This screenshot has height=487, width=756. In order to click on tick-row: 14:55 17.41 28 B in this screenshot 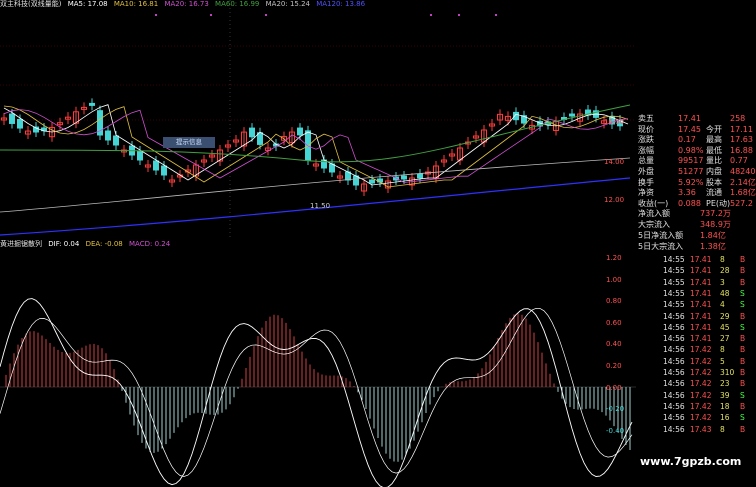, I will do `click(696, 271)`.